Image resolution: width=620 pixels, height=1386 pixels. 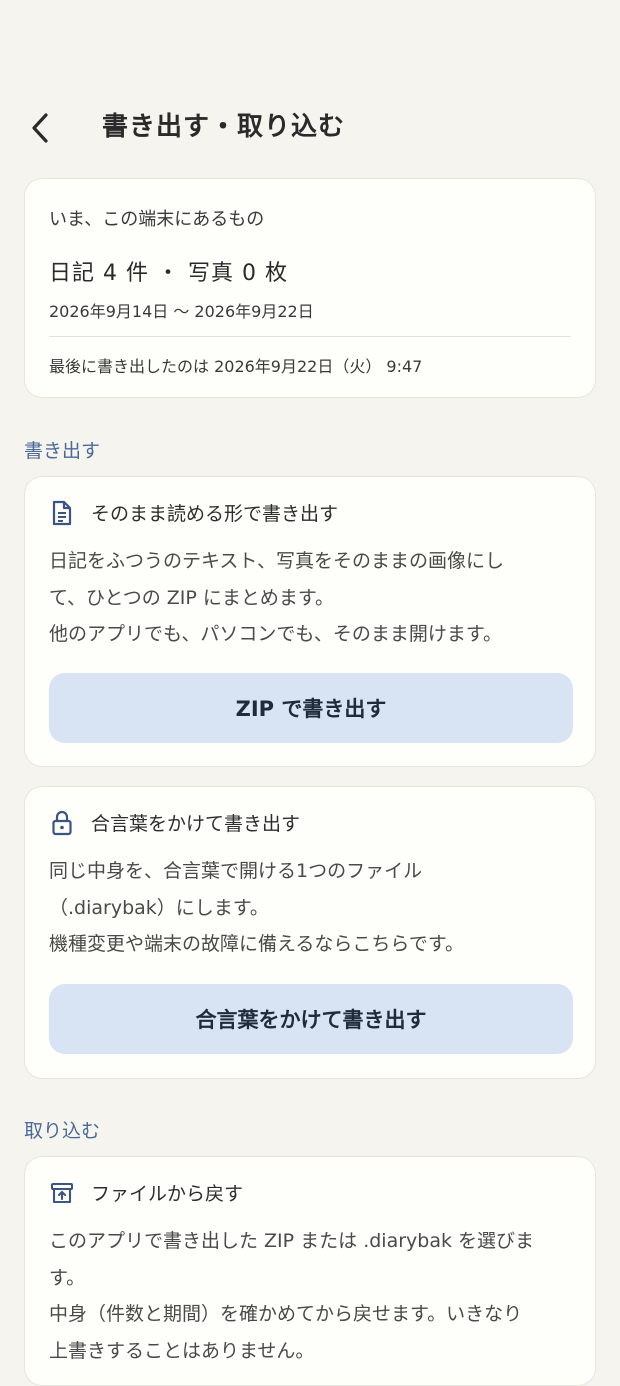 What do you see at coordinates (286, 1314) in the screenshot?
I see `description-line: 中身（件数と期間）を確かめてから戻せます。いきなり` at bounding box center [286, 1314].